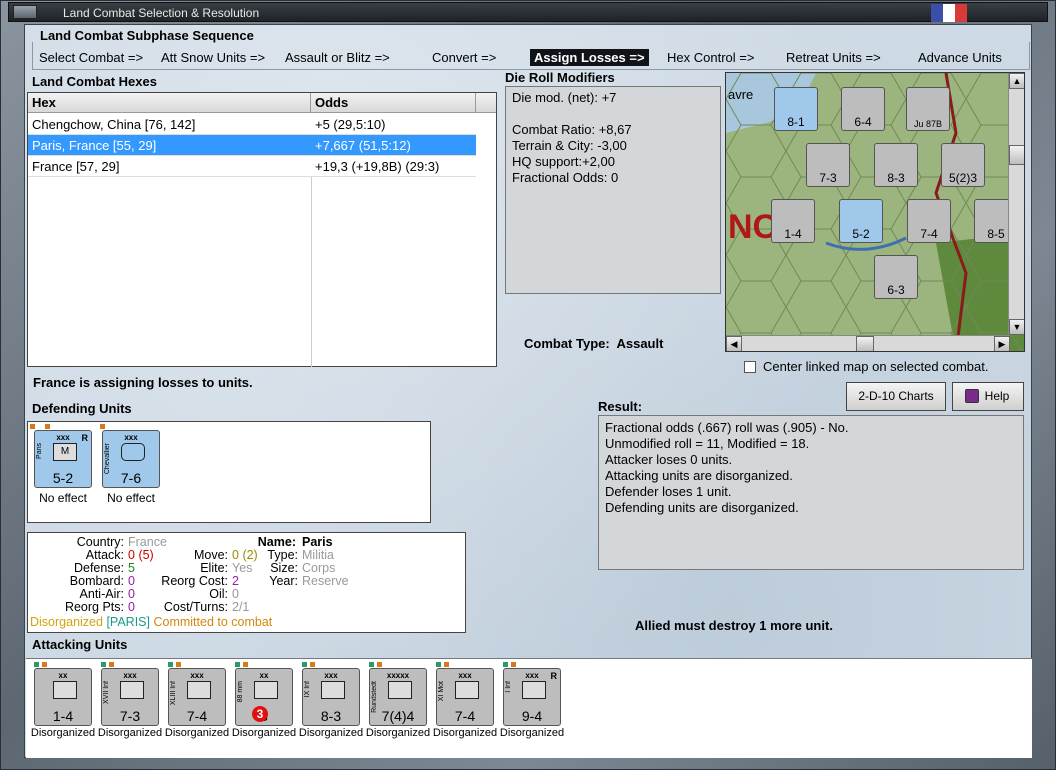 The height and width of the screenshot is (770, 1056). I want to click on unit-size: xxxxx, so click(398, 675).